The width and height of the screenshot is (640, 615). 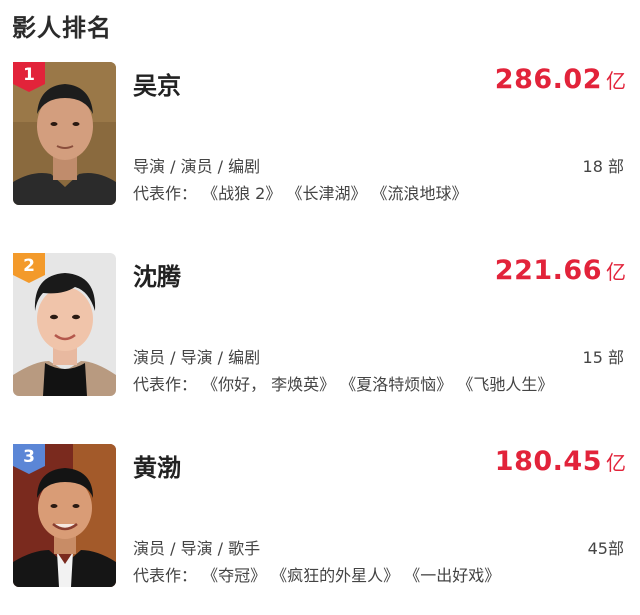 I want to click on rank-badge-icon: 2, so click(x=29, y=268).